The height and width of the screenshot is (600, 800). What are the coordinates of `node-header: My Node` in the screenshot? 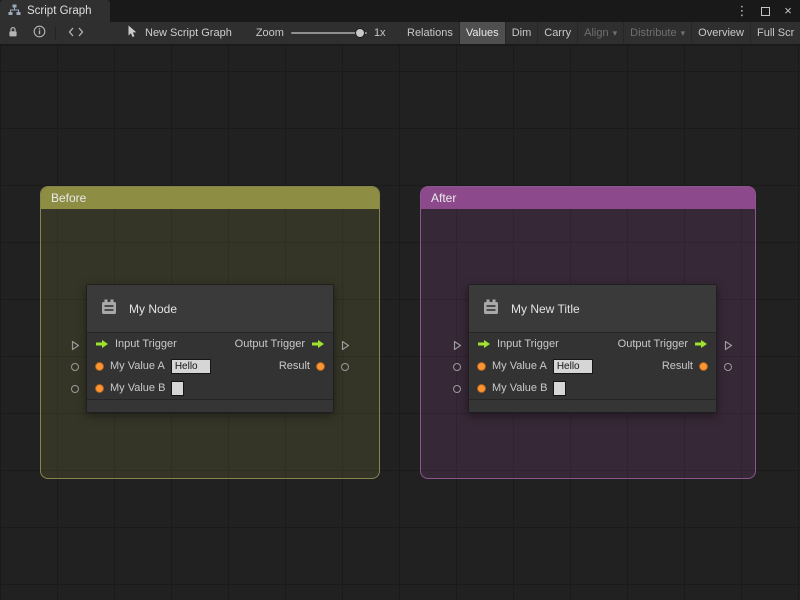 It's located at (210, 309).